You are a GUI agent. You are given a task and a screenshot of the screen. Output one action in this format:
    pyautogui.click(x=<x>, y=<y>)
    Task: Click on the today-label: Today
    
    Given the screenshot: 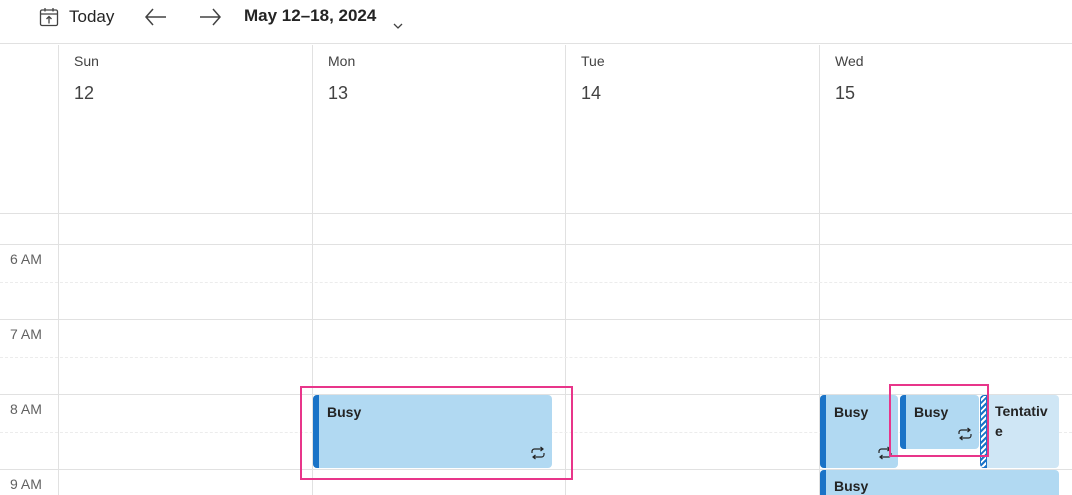 What is the action you would take?
    pyautogui.click(x=92, y=16)
    